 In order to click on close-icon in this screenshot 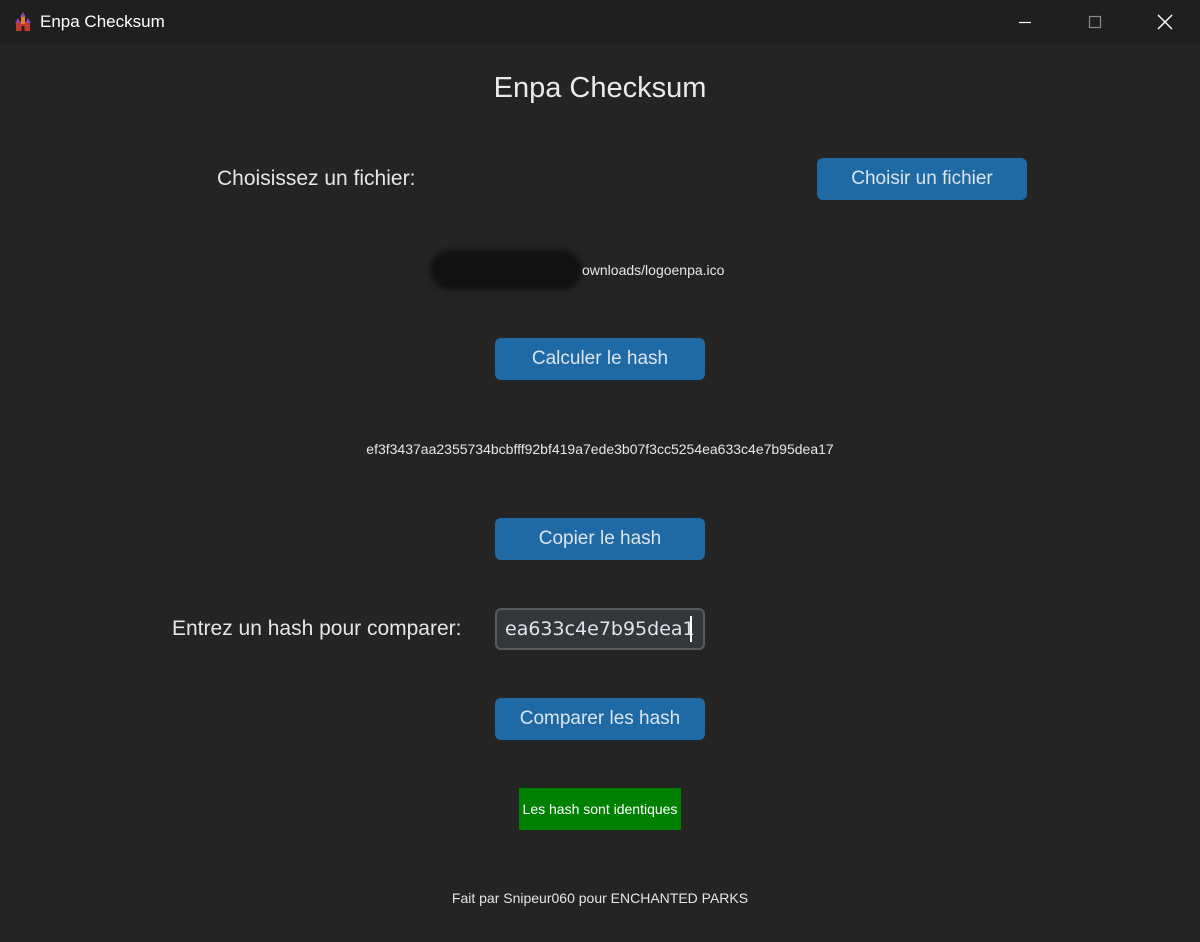, I will do `click(1165, 22)`.